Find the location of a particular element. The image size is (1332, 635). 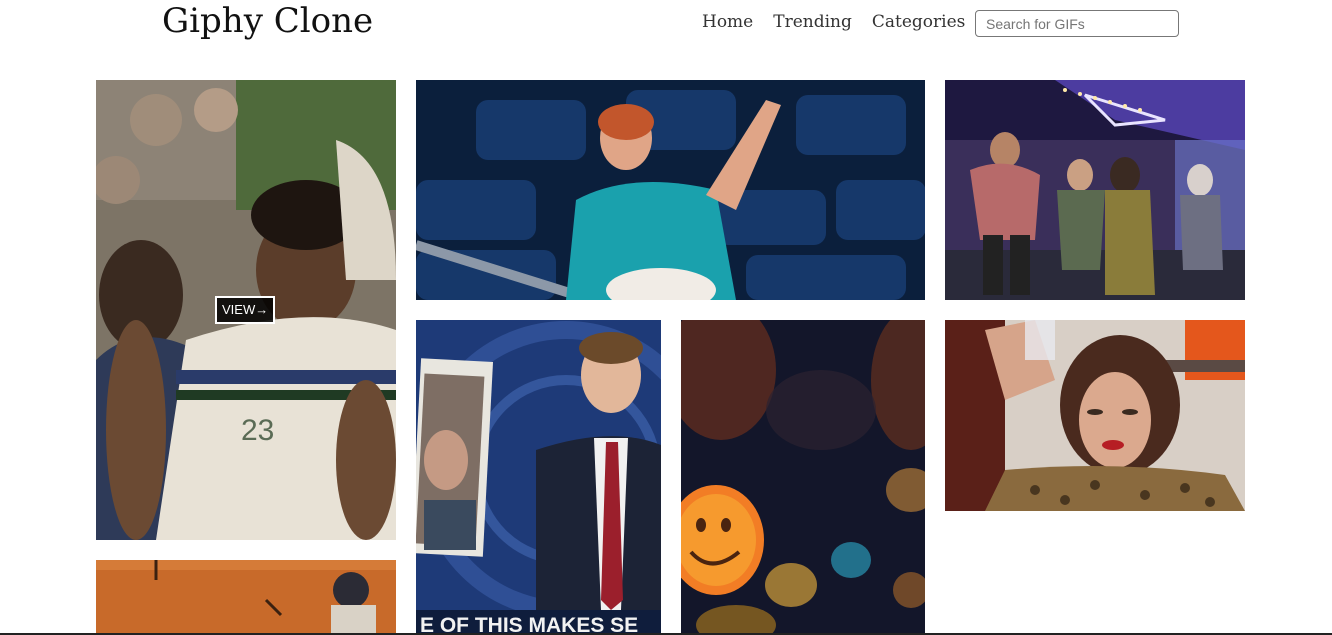

view-button: VIEW→ is located at coordinates (245, 310).